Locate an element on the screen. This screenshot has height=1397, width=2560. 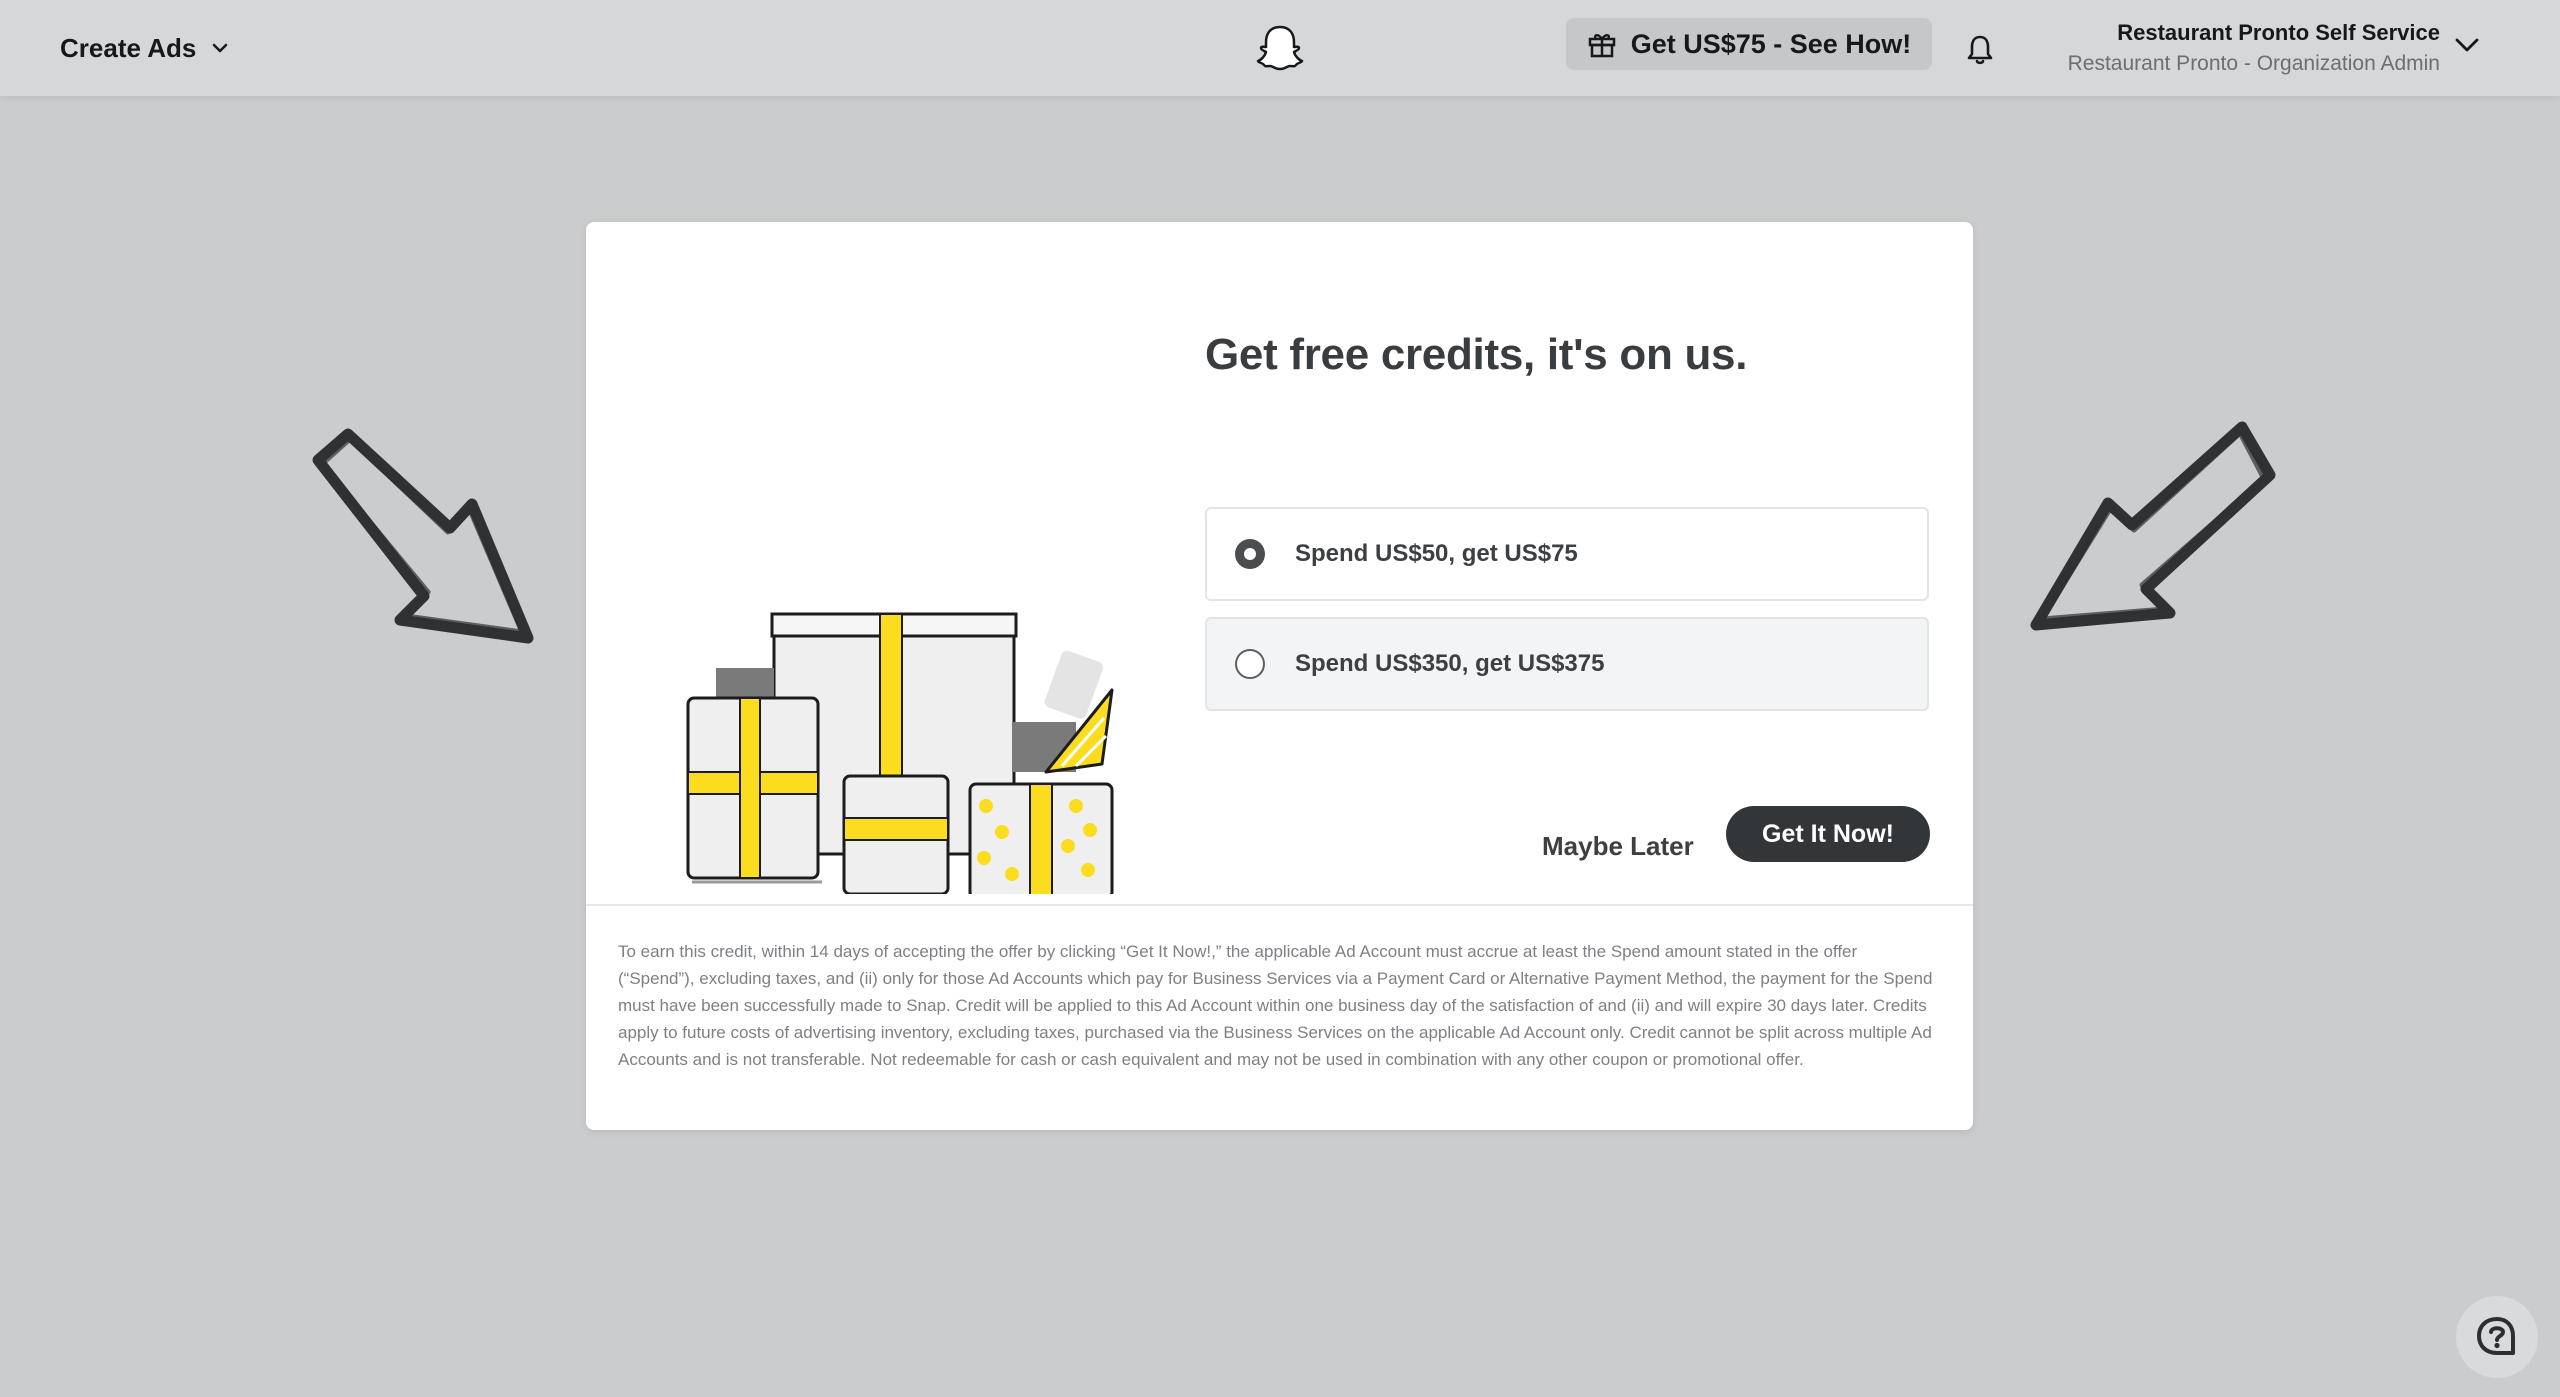
create-ads-label: Create Ads is located at coordinates (128, 47).